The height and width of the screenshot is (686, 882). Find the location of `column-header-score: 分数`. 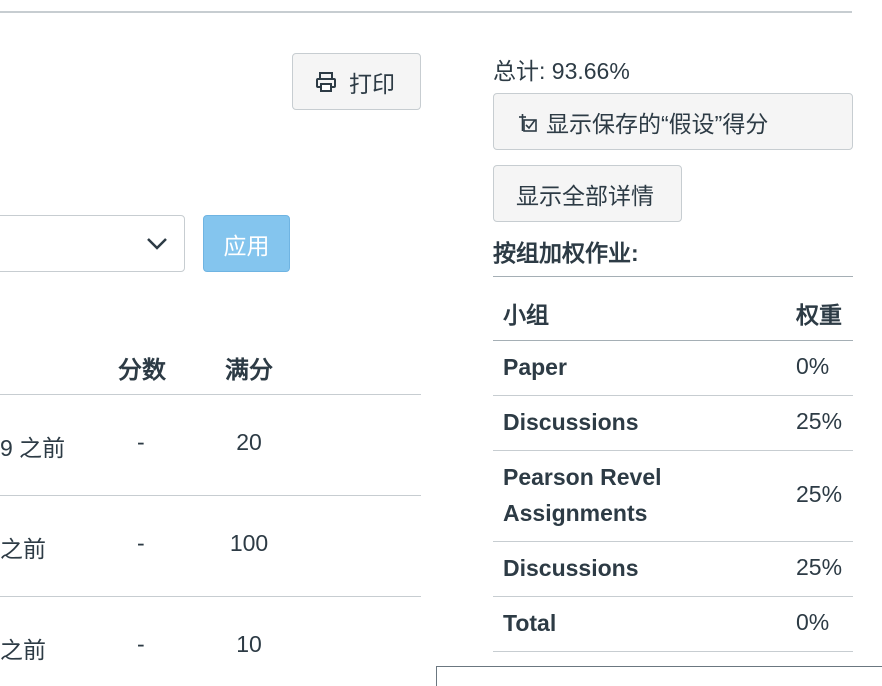

column-header-score: 分数 is located at coordinates (142, 370).